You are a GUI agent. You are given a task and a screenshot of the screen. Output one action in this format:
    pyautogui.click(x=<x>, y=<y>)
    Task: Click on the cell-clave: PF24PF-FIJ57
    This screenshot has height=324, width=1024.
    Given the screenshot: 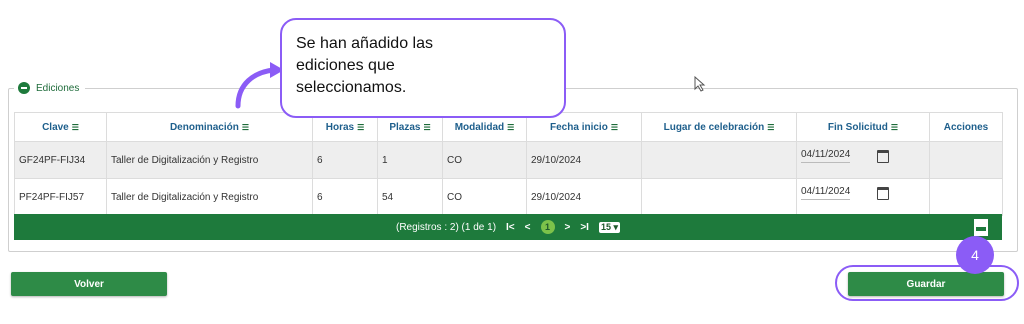 What is the action you would take?
    pyautogui.click(x=60, y=197)
    